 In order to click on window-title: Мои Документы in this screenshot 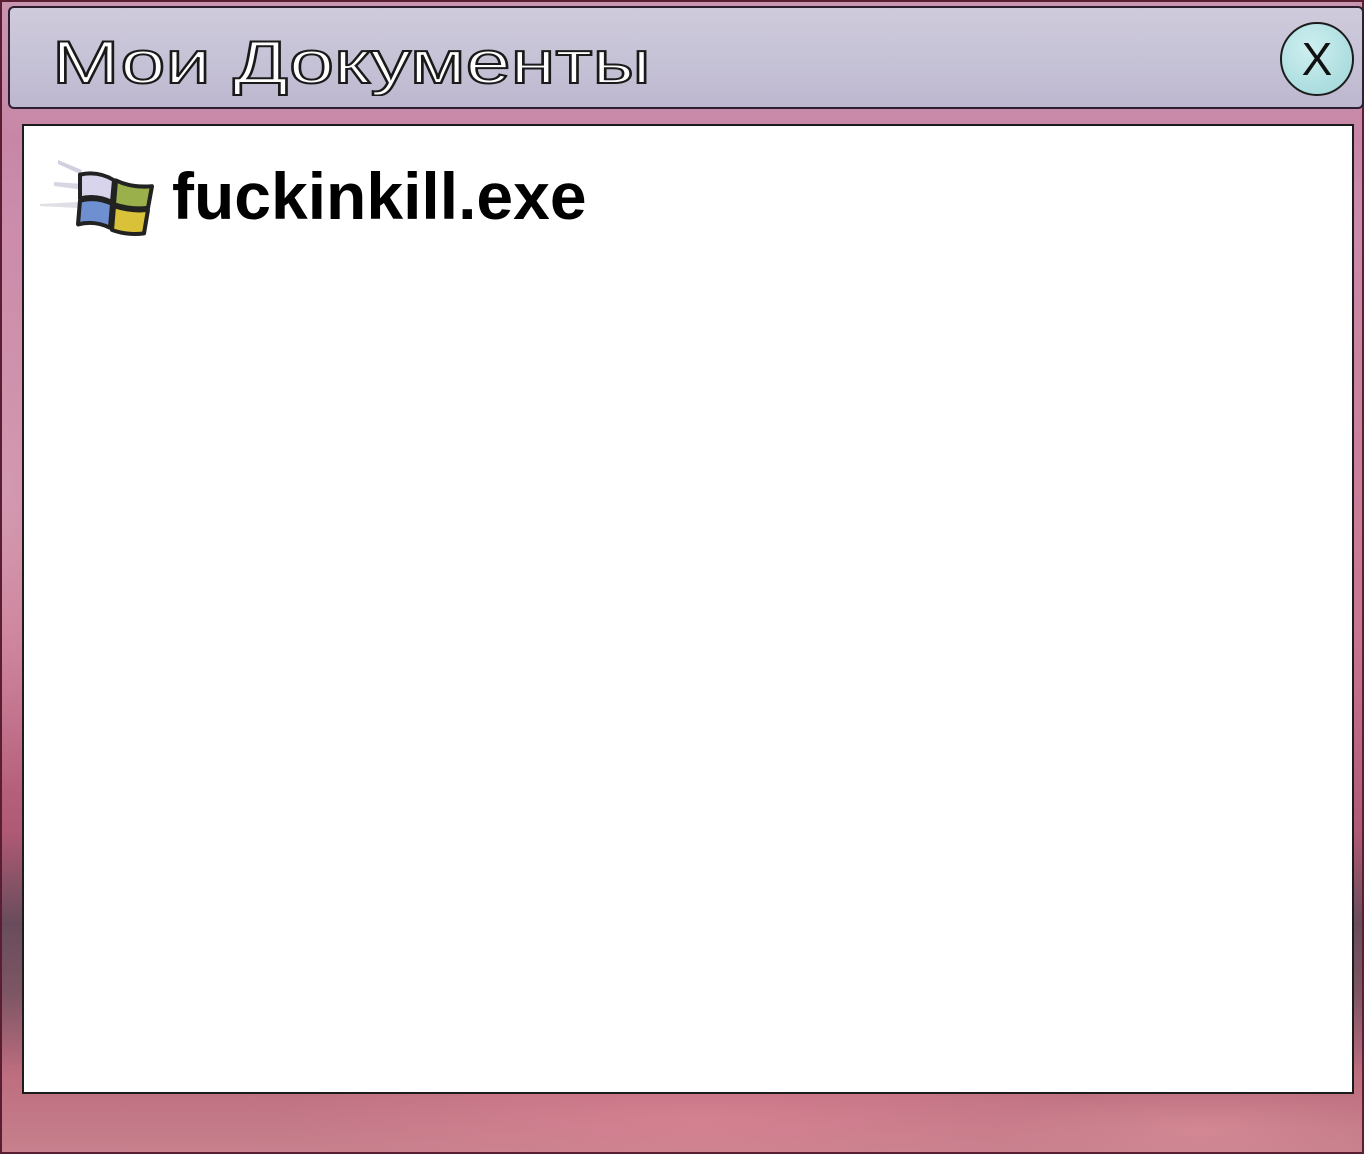, I will do `click(351, 63)`.